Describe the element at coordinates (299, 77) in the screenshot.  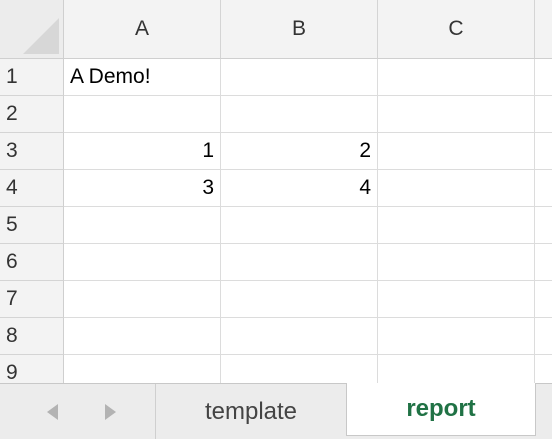
I see `cell-b1` at that location.